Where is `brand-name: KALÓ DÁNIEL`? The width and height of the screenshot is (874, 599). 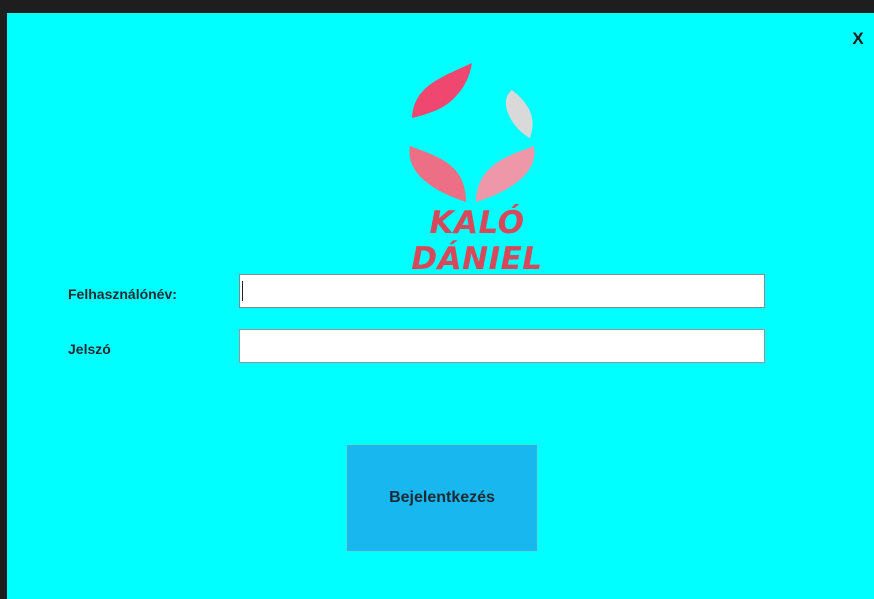 brand-name: KALÓ DÁNIEL is located at coordinates (477, 241).